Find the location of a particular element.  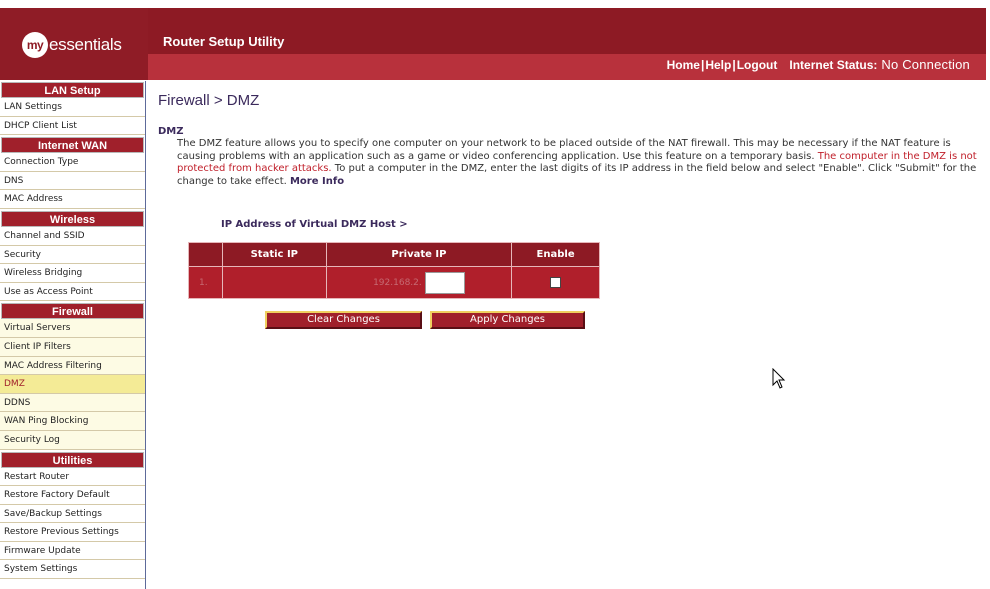

sidebar-header-utilities: Utilities is located at coordinates (72, 459).